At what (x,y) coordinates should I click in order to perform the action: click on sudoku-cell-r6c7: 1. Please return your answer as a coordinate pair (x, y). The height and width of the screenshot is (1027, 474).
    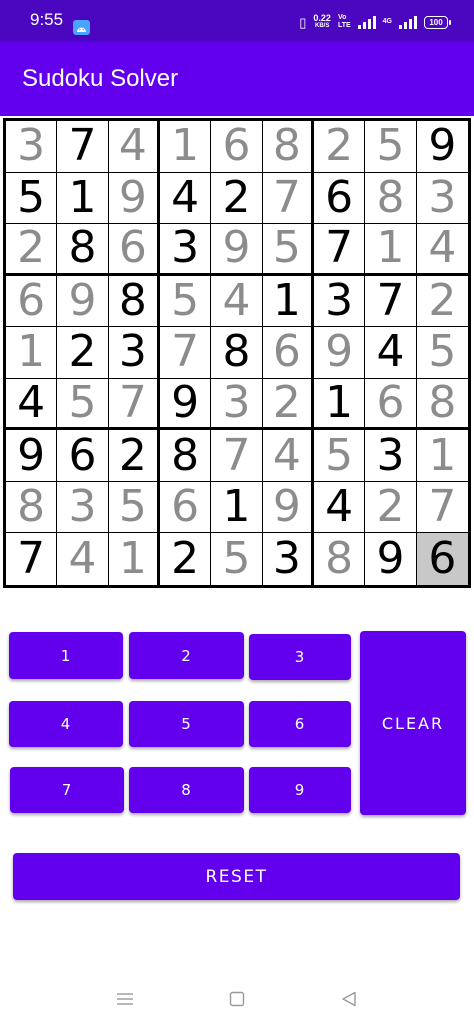
    Looking at the image, I should click on (339, 404).